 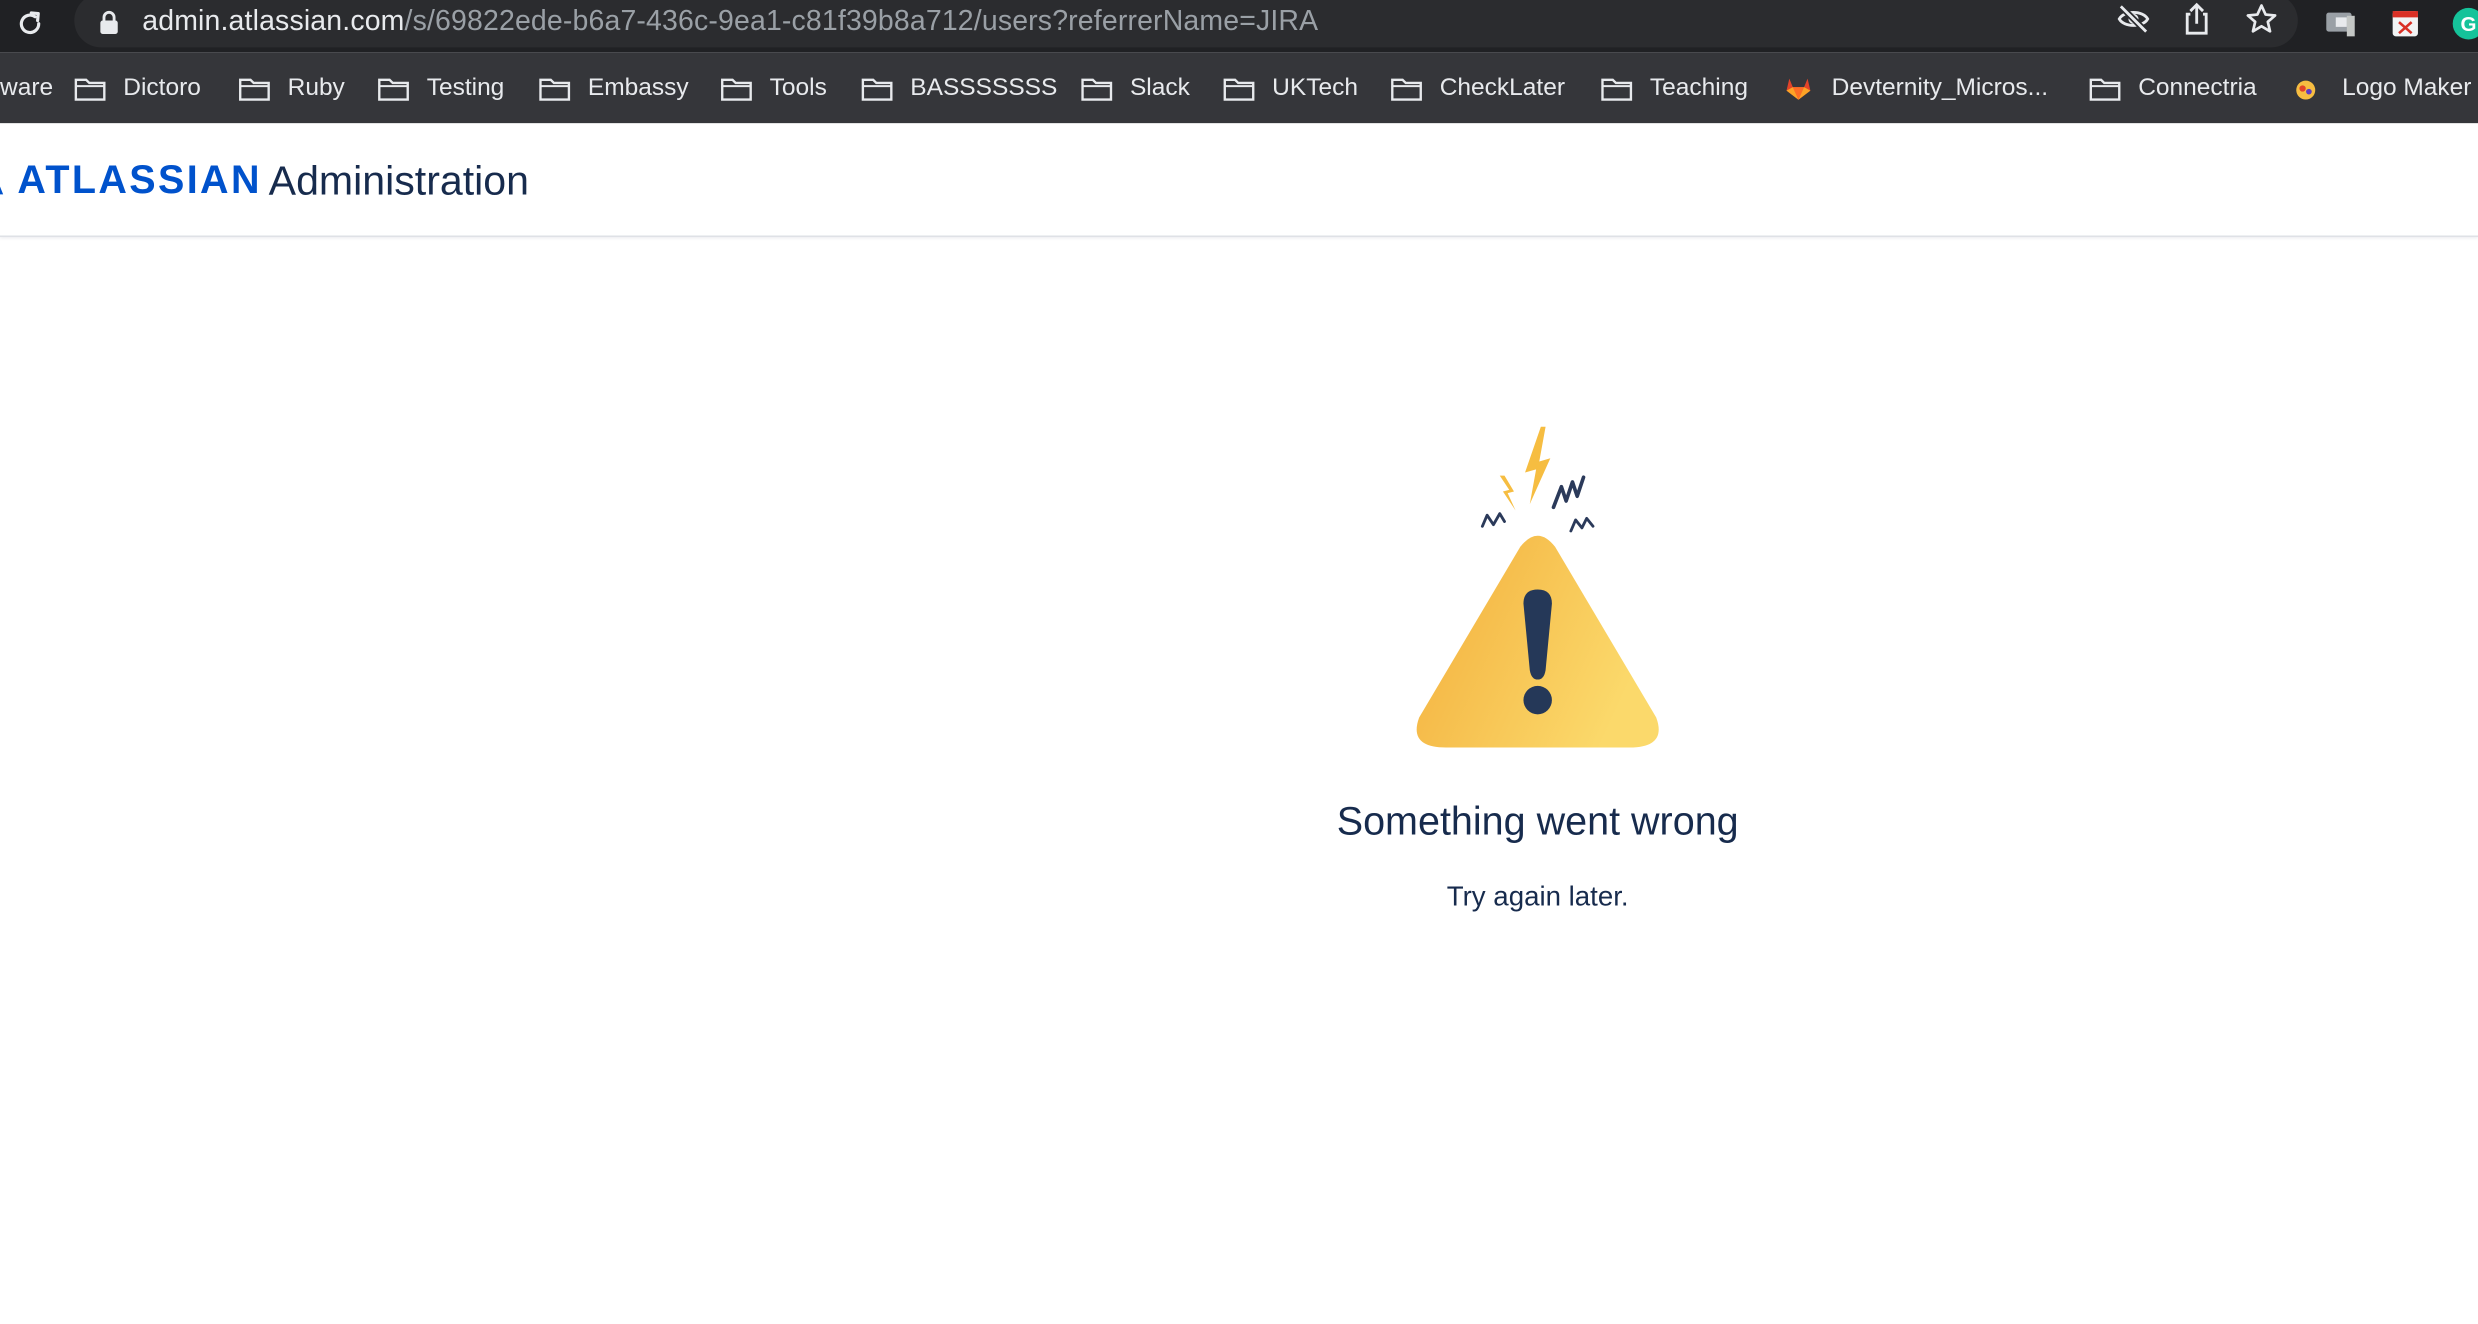 What do you see at coordinates (798, 87) in the screenshot?
I see `bookmark-label: Tools` at bounding box center [798, 87].